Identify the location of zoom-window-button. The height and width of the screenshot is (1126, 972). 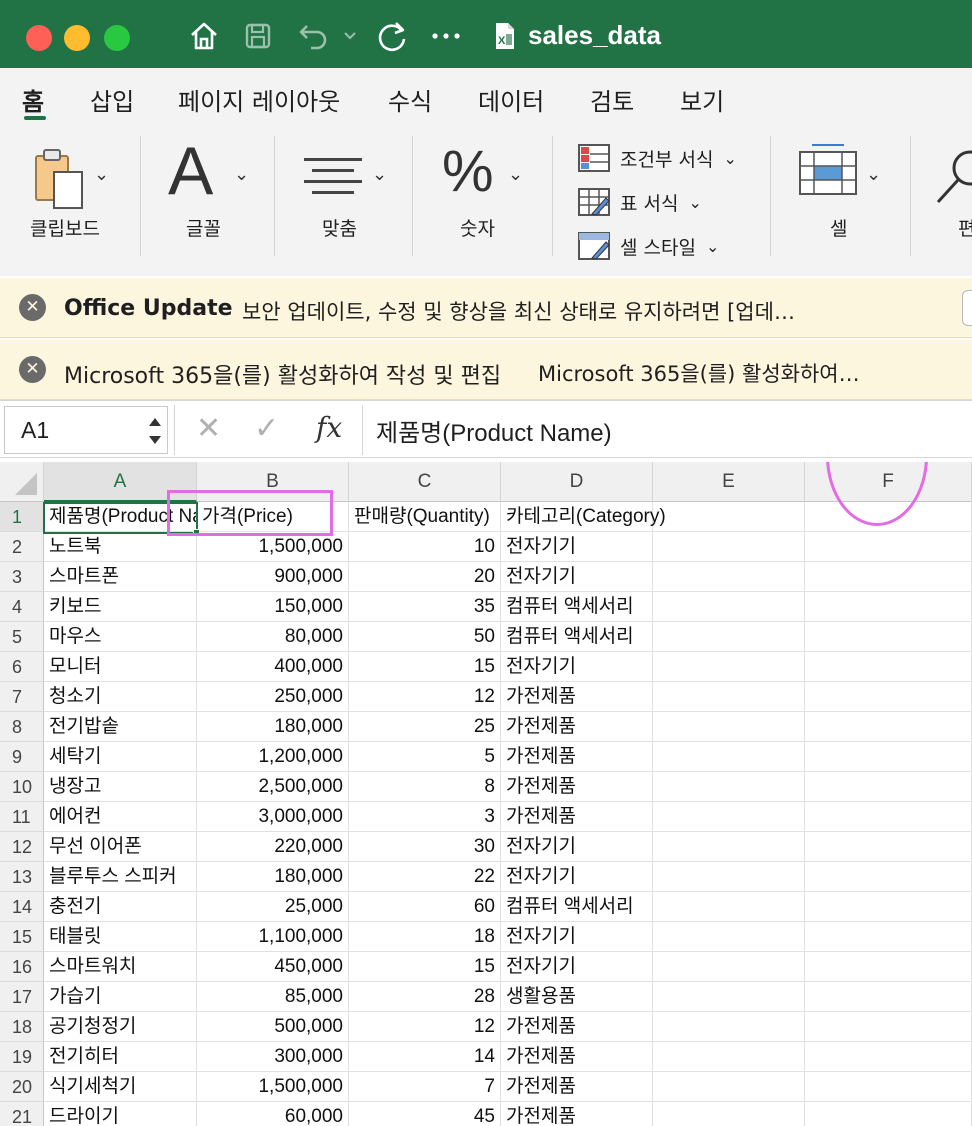
(117, 38).